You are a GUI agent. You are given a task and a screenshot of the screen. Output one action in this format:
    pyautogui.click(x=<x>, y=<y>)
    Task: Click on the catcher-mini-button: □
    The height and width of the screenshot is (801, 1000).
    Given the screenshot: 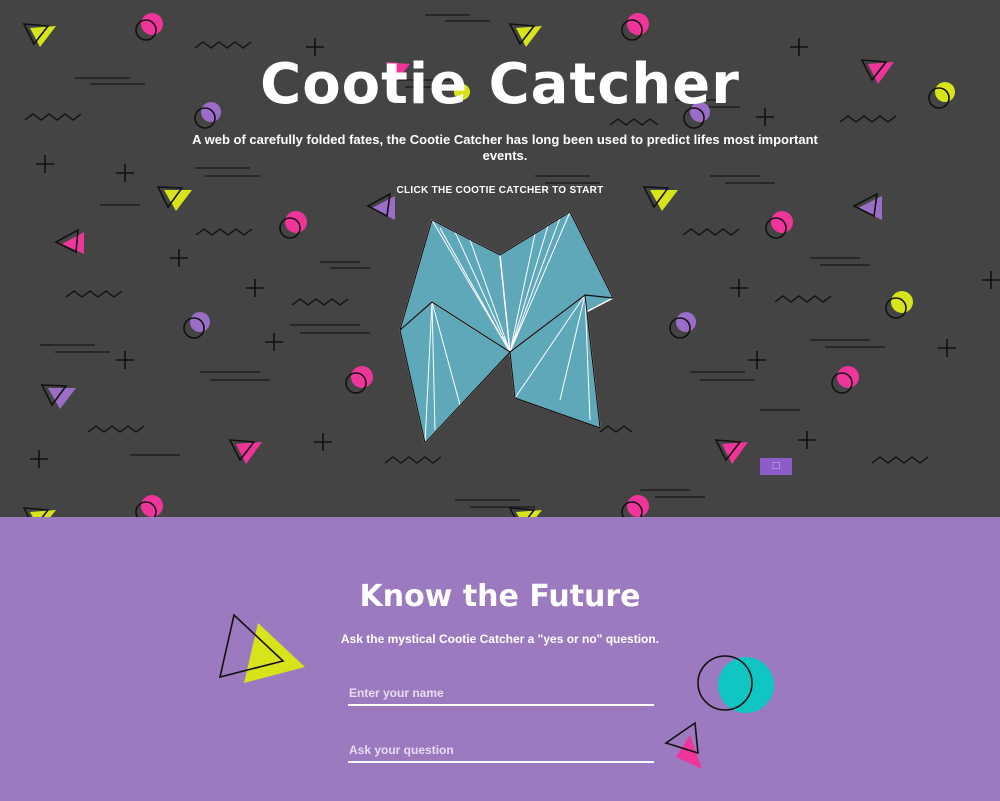 What is the action you would take?
    pyautogui.click(x=776, y=466)
    